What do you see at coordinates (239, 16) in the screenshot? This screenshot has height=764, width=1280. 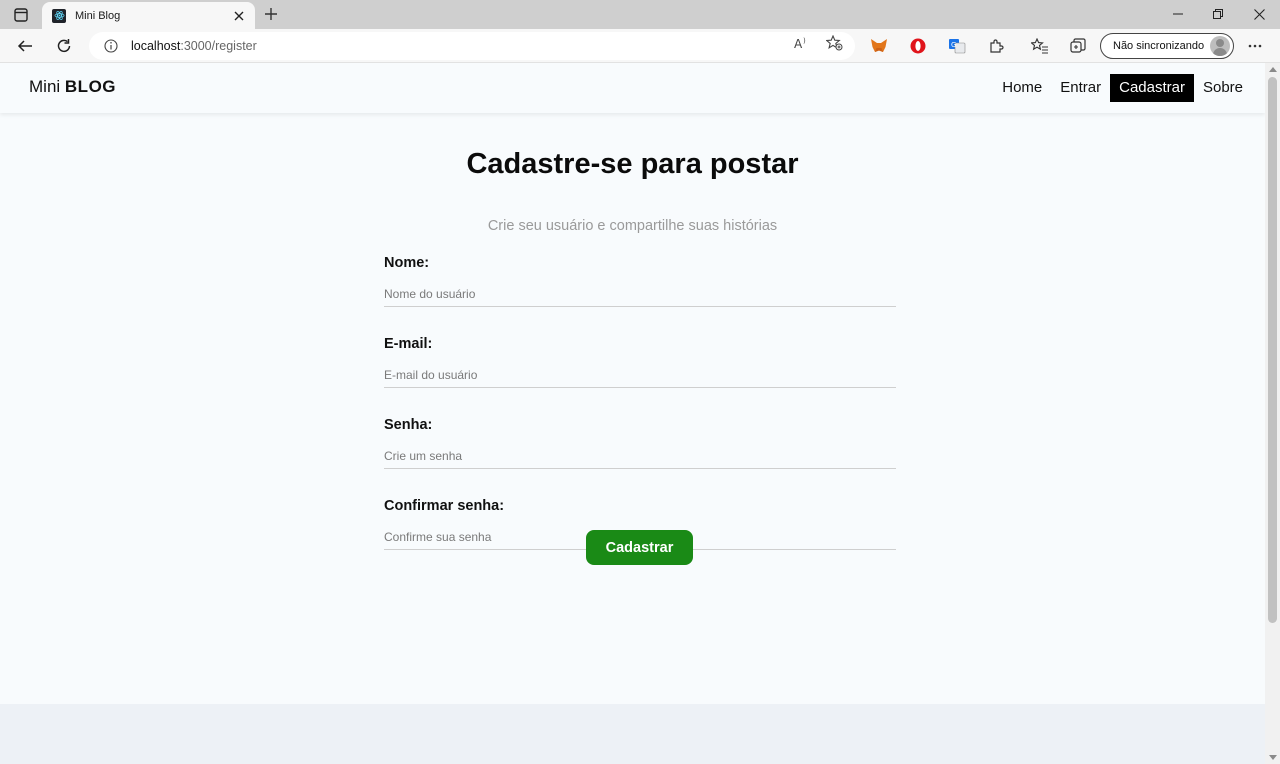 I see `tab-close-icon` at bounding box center [239, 16].